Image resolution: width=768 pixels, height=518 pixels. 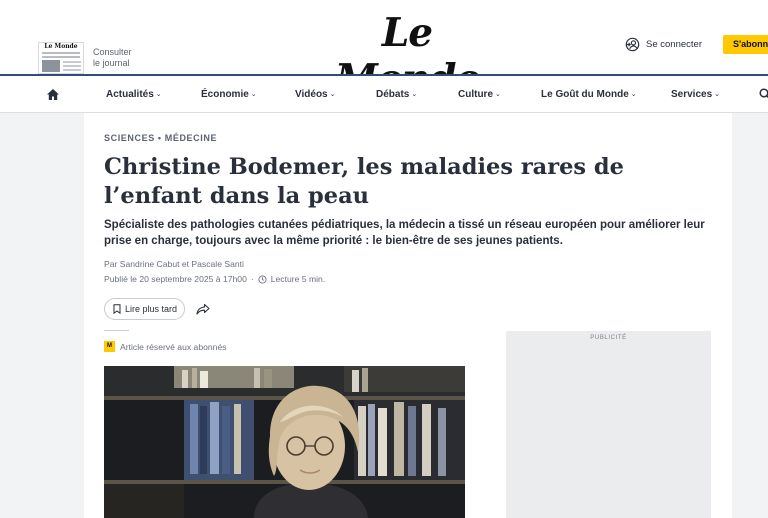 I want to click on read-later-button: Lire plus tard, so click(x=144, y=309).